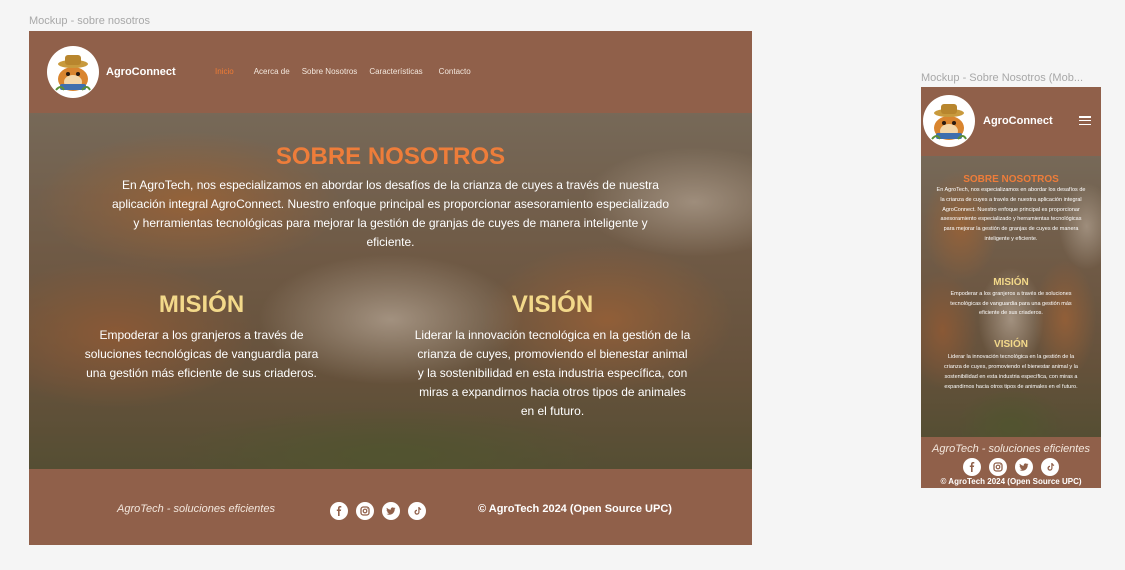 This screenshot has height=570, width=1125. I want to click on hamburger-menu-icon, so click(1085, 120).